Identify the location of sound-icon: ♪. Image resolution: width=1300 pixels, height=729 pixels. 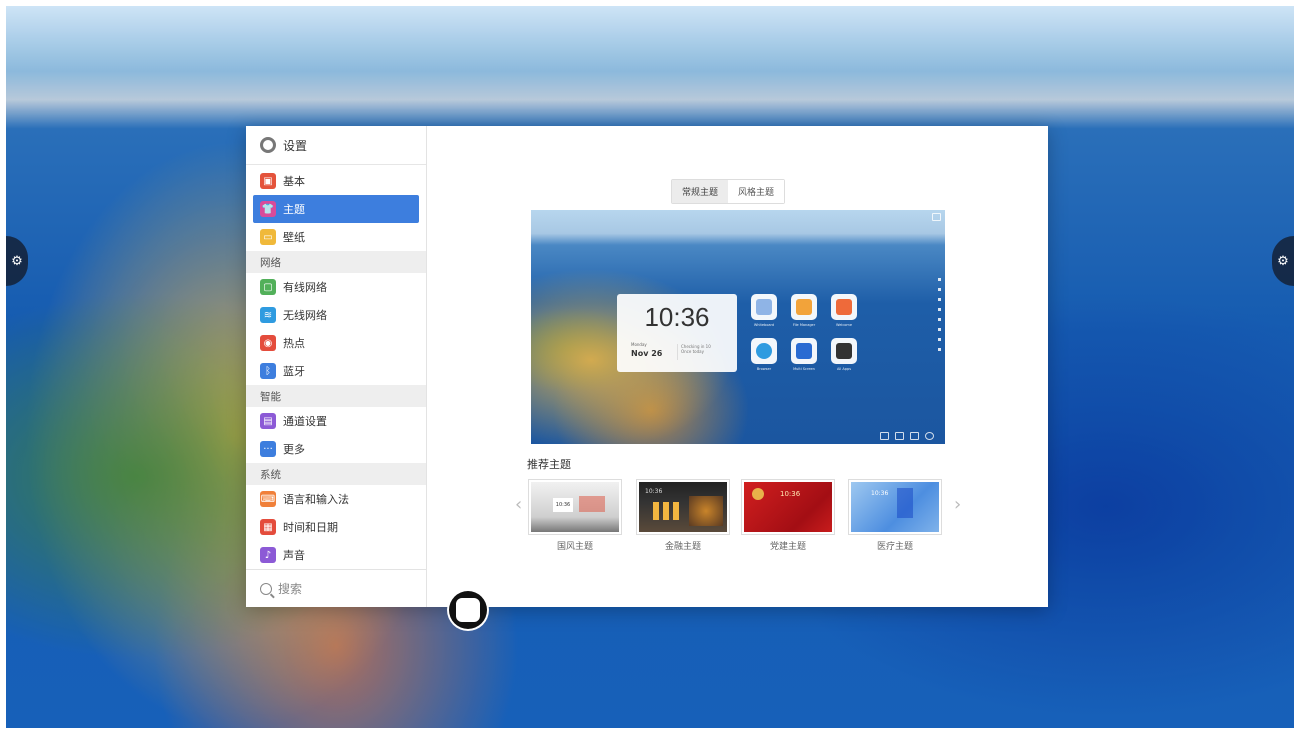
(268, 555).